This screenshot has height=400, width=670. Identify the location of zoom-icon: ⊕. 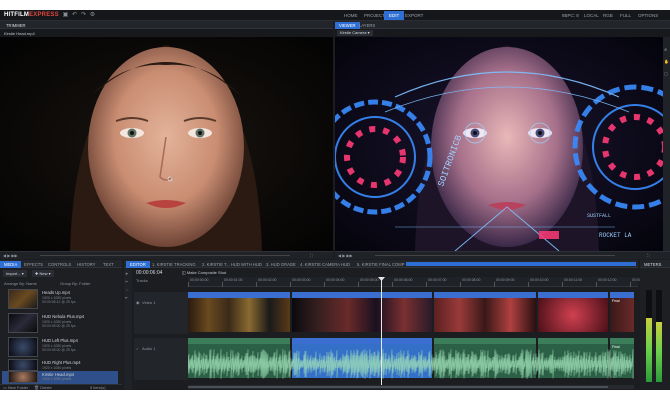
(665, 49).